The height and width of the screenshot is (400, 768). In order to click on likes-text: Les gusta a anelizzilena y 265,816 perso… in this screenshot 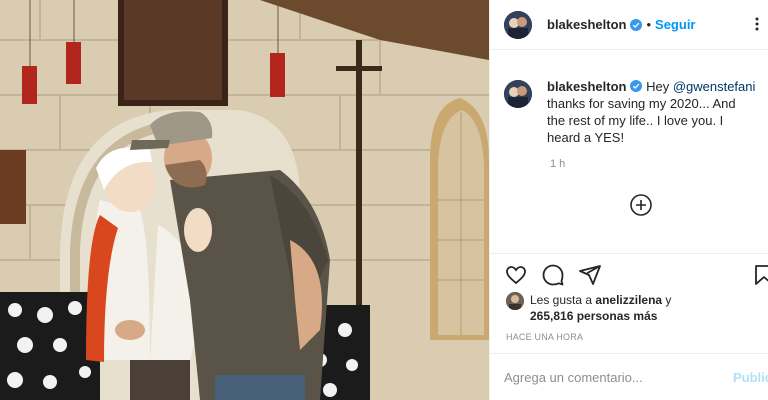, I will do `click(615, 308)`.